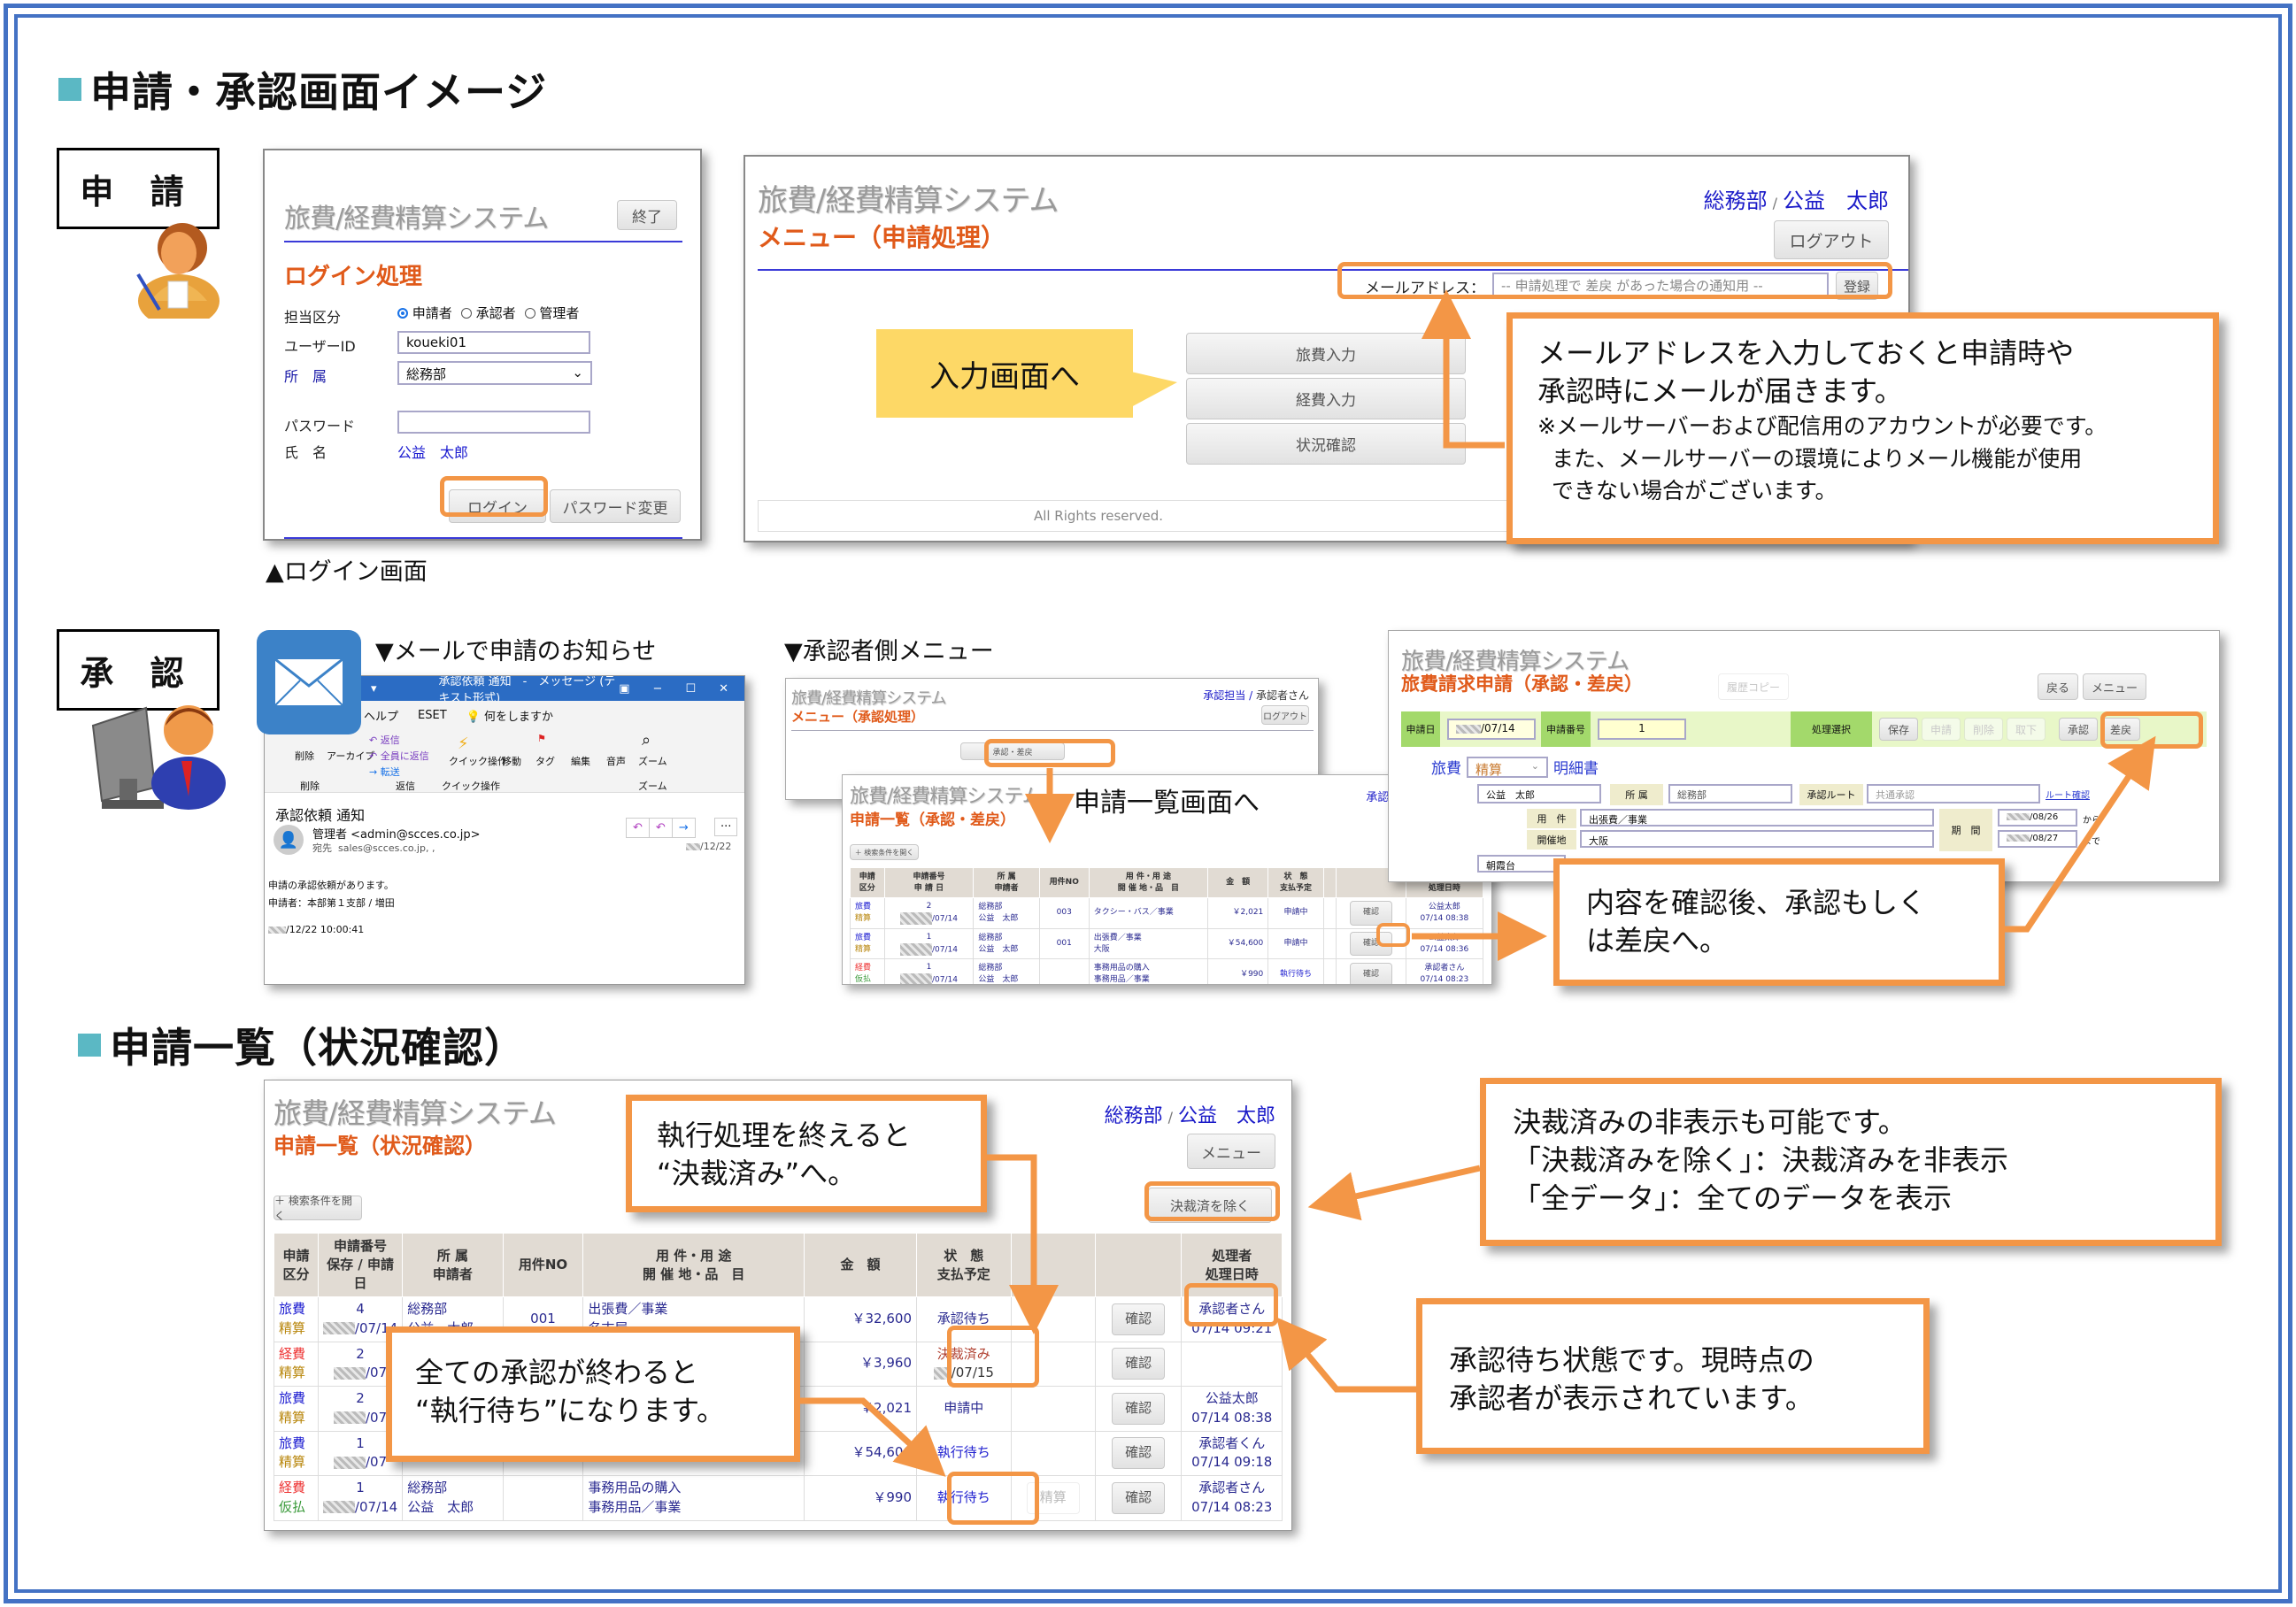 The width and height of the screenshot is (2296, 1607). What do you see at coordinates (638, 828) in the screenshot?
I see `reply-icon: ↶` at bounding box center [638, 828].